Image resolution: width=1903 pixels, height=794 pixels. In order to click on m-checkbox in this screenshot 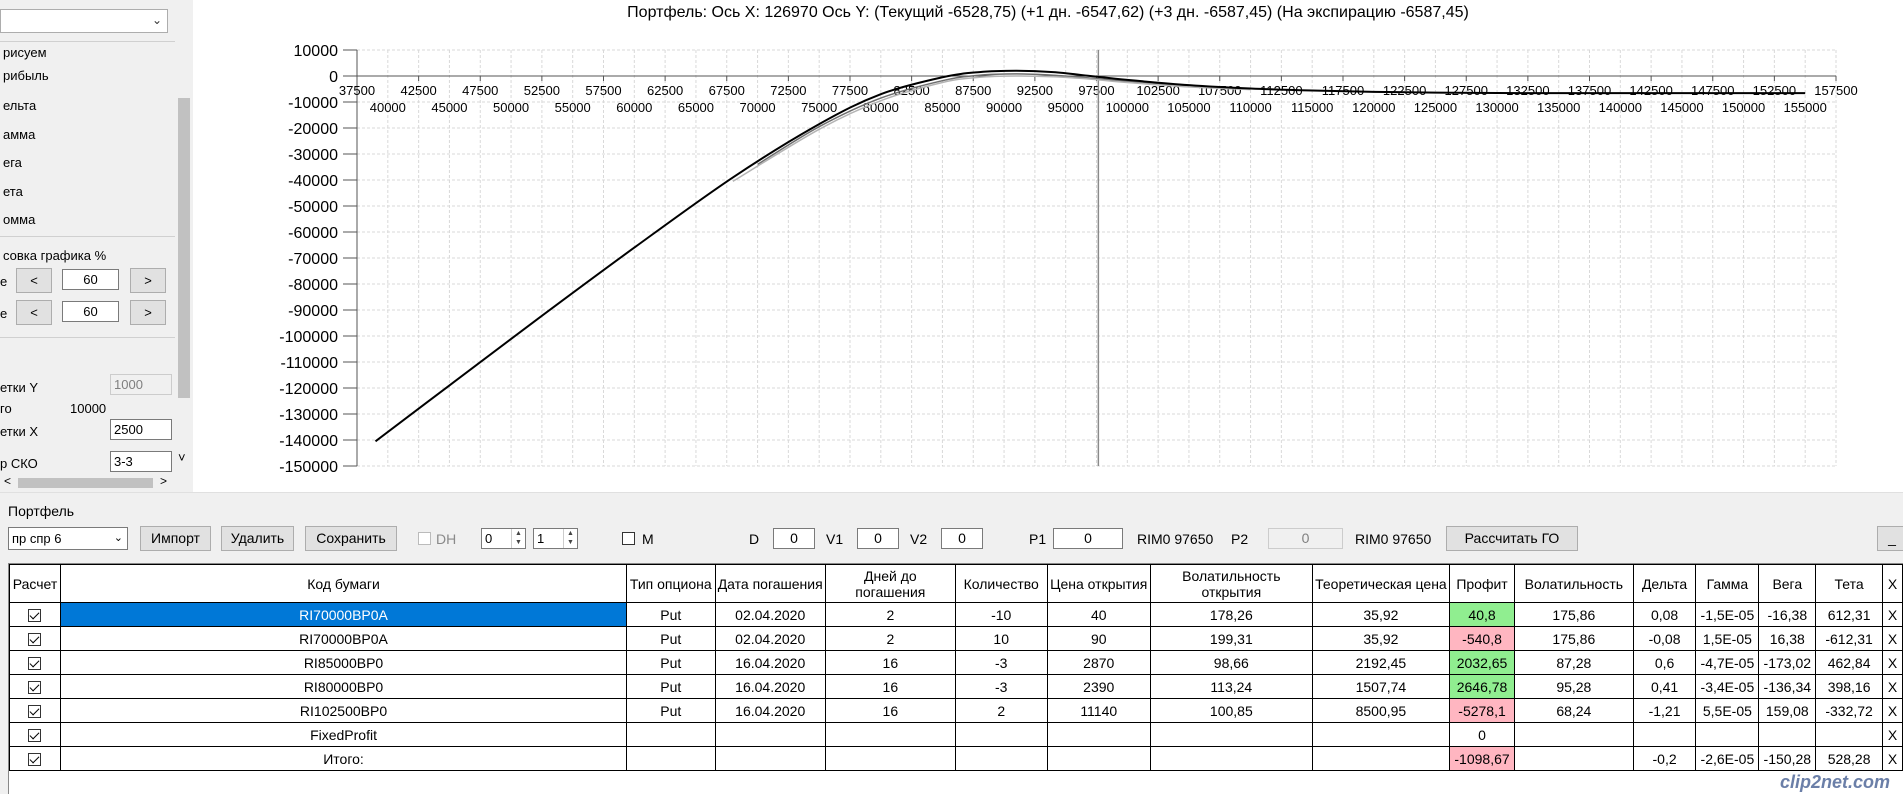, I will do `click(628, 538)`.